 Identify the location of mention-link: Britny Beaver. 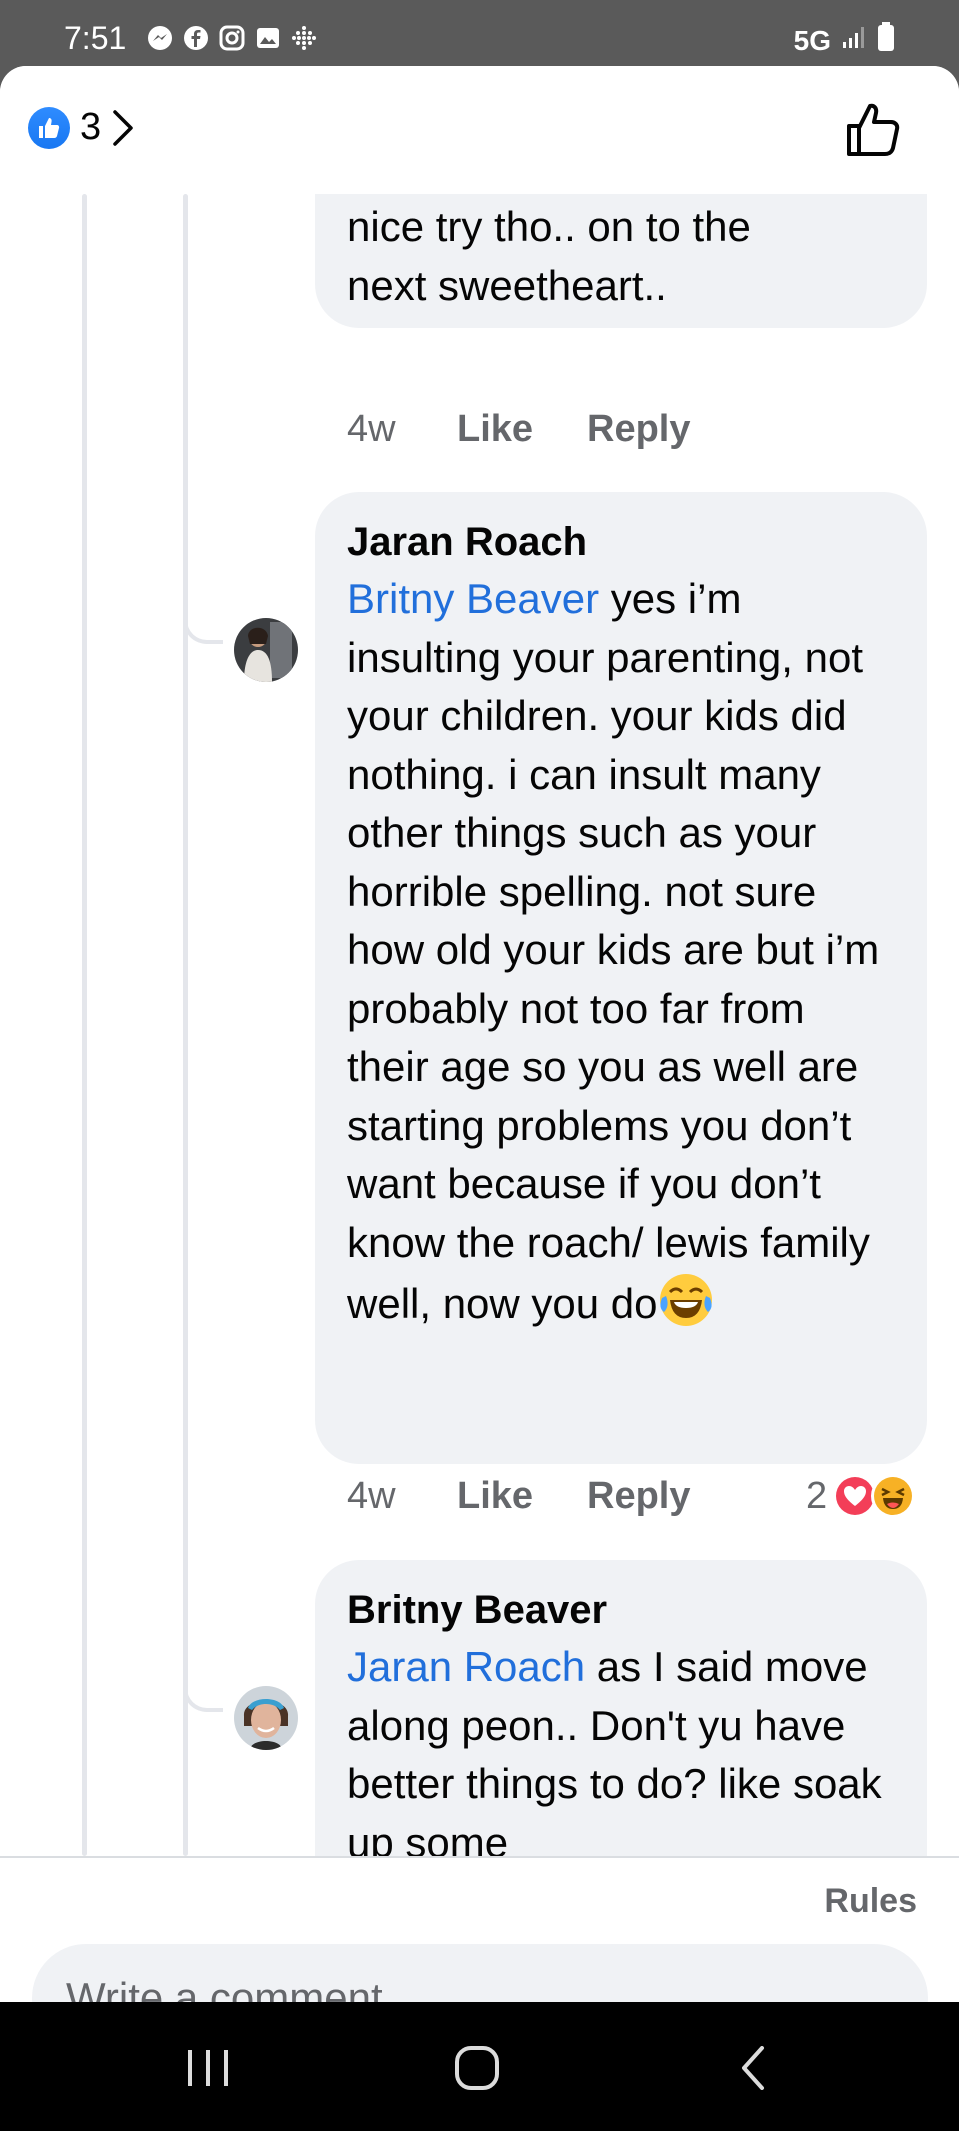
(473, 598).